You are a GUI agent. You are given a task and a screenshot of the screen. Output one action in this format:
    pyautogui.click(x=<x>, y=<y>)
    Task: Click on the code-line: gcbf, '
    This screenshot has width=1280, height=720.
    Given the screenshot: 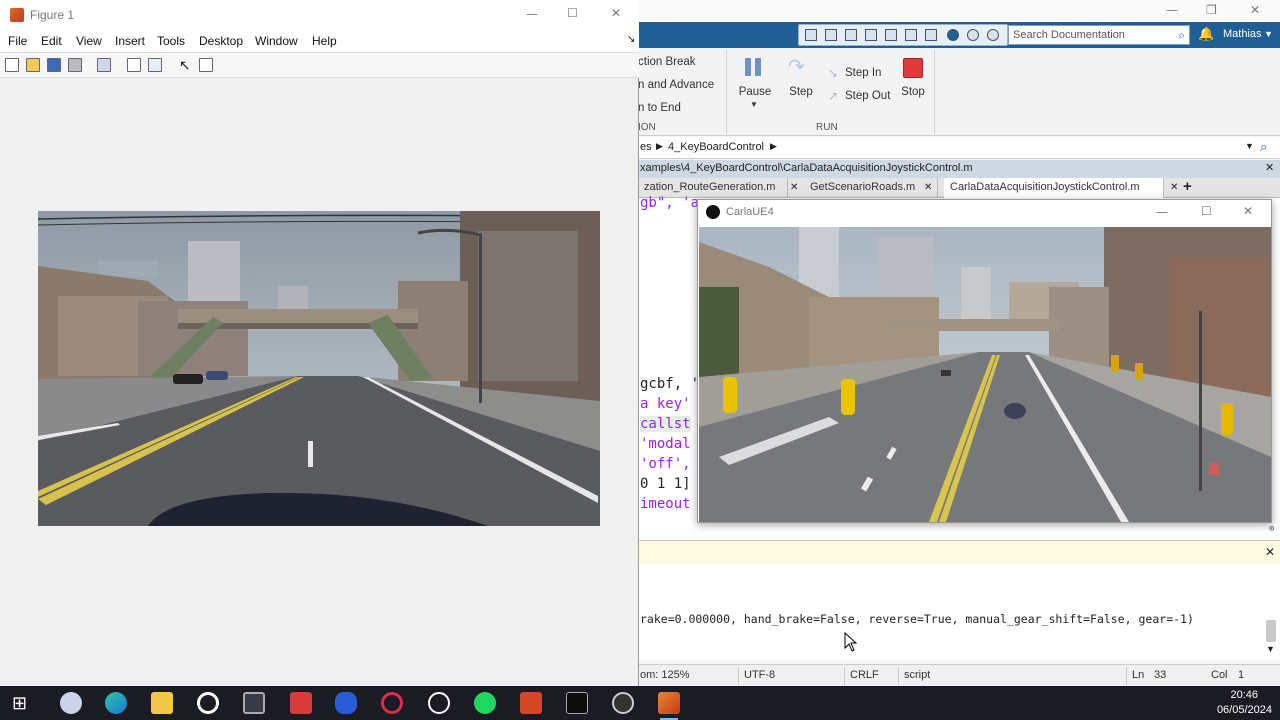 What is the action you would take?
    pyautogui.click(x=670, y=384)
    